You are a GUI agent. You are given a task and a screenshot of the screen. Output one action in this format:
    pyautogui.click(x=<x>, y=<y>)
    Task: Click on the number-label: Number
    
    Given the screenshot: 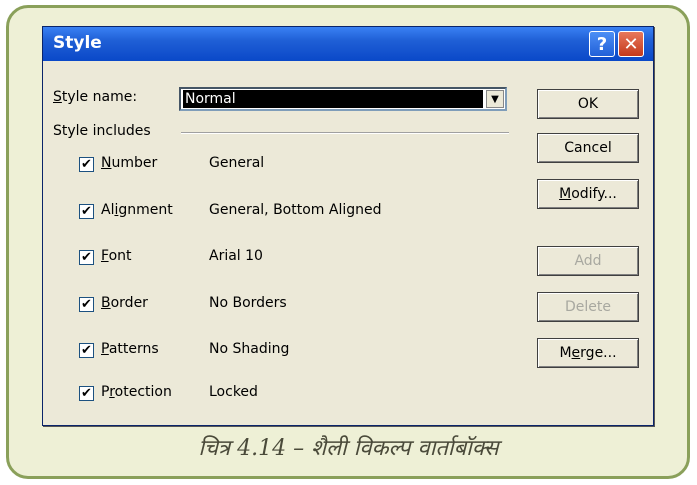 What is the action you would take?
    pyautogui.click(x=129, y=163)
    